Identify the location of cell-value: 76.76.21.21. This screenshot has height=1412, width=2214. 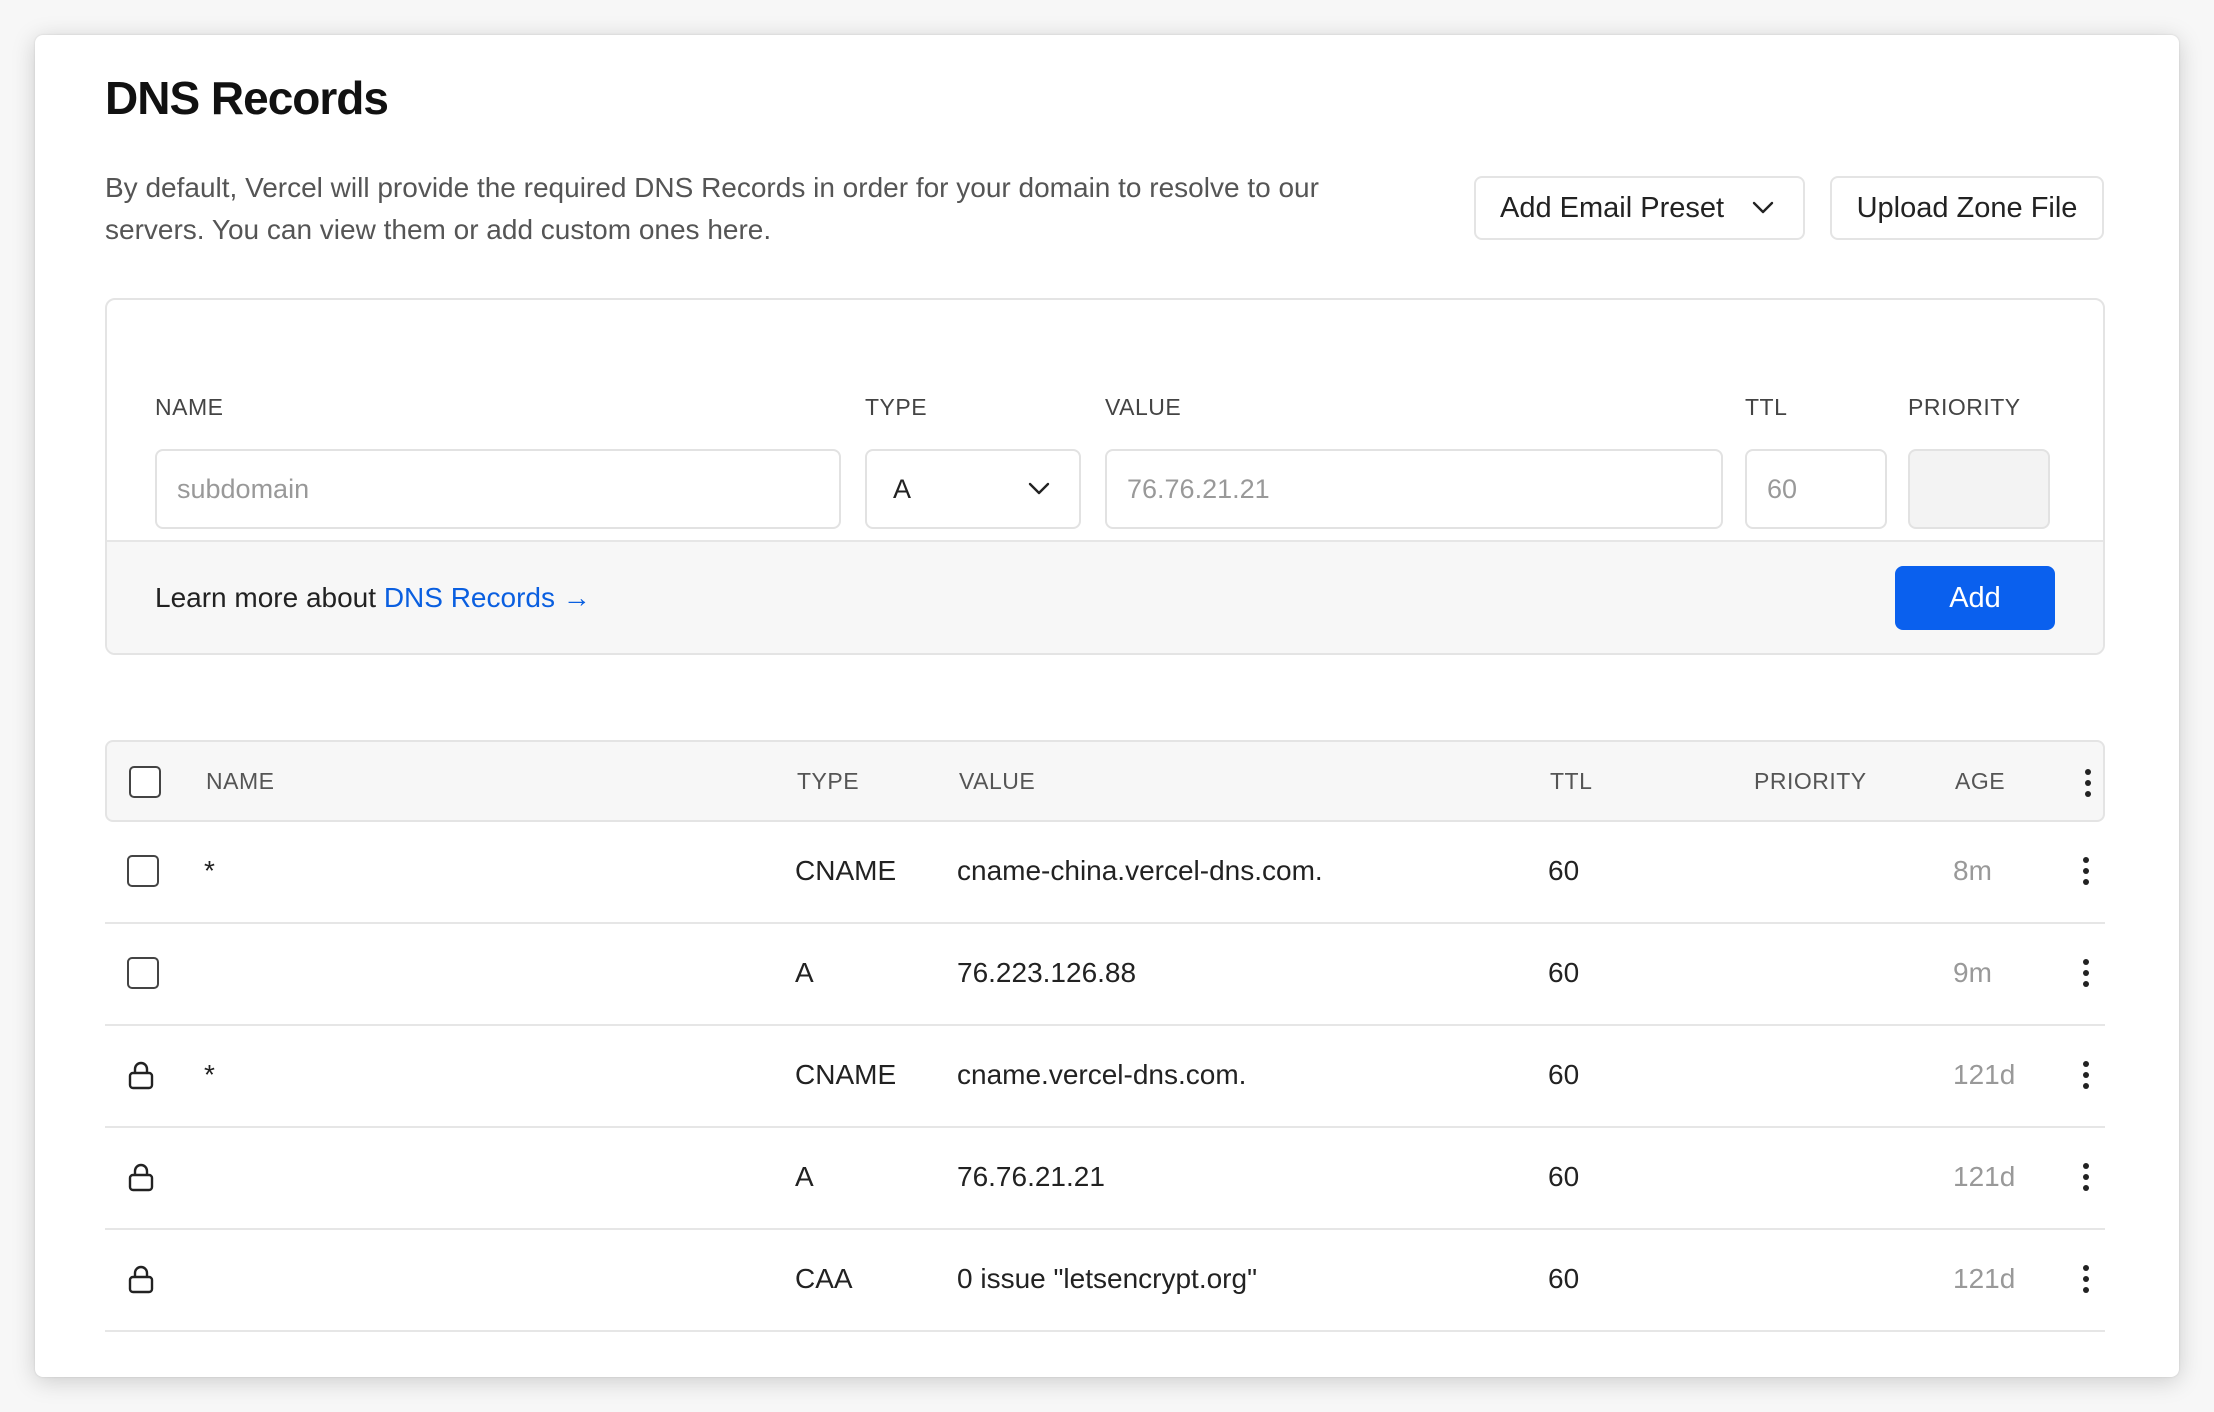
(1031, 1176).